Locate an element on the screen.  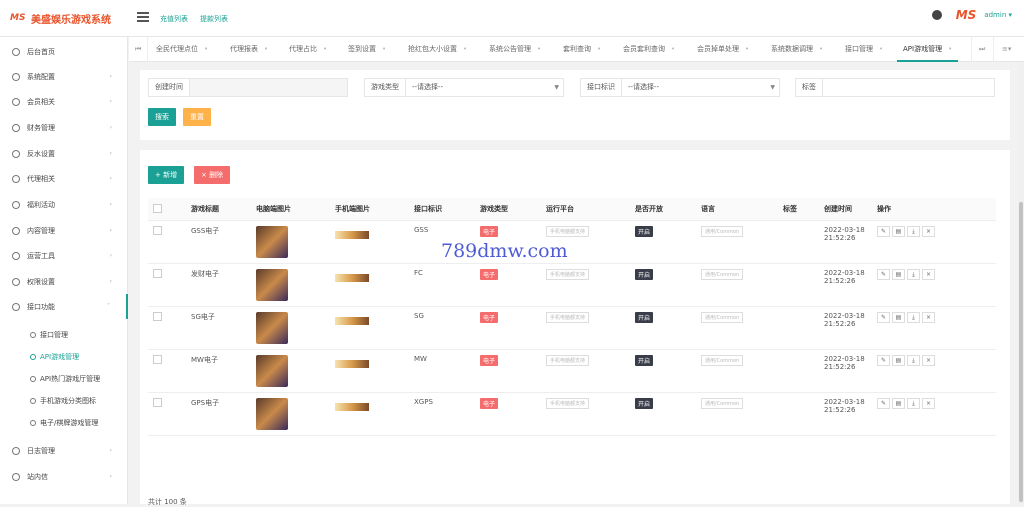
tag-field: 标签 is located at coordinates (895, 87).